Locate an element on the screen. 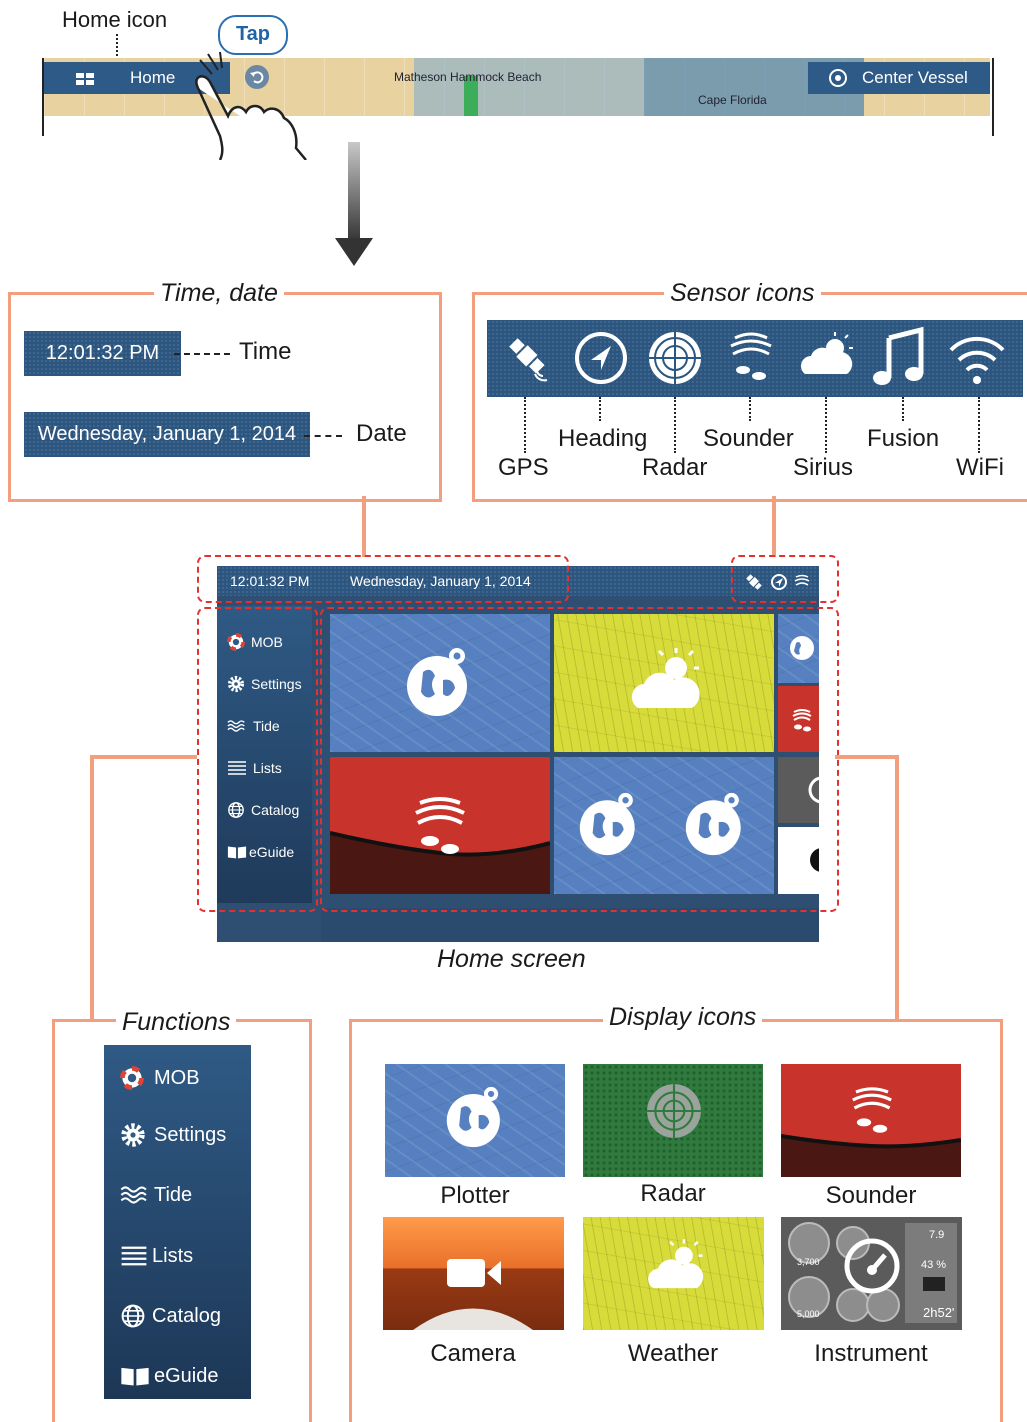 This screenshot has width=1027, height=1422. date-chip: Wednesday, January 1, 2014 is located at coordinates (167, 434).